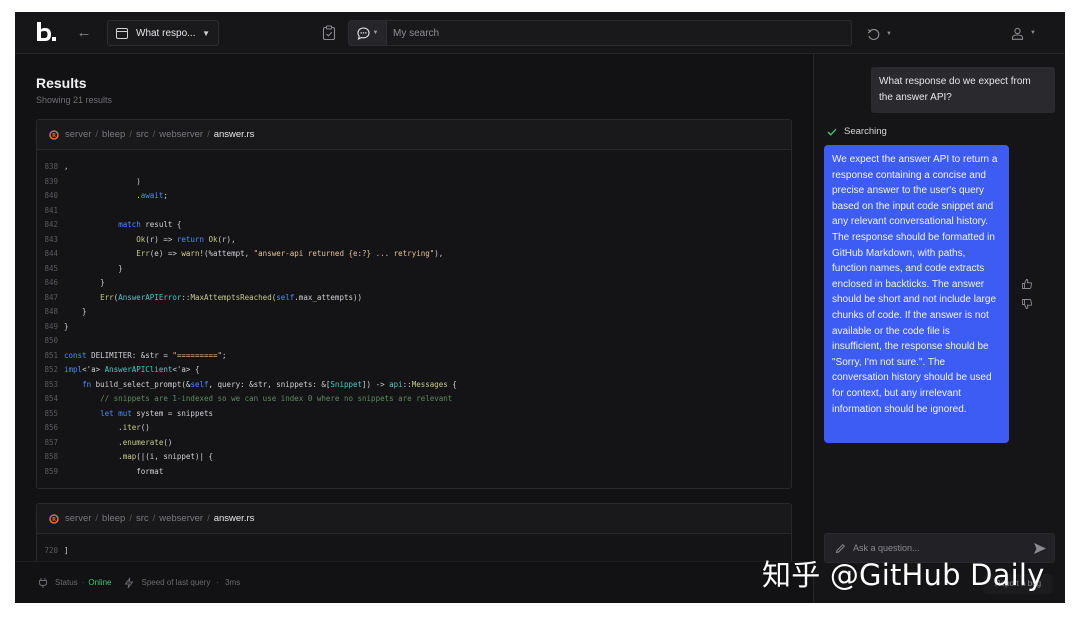  What do you see at coordinates (414, 370) in the screenshot?
I see `code-line: 852 impl<'a> AnswerAPIClient<'a> {` at bounding box center [414, 370].